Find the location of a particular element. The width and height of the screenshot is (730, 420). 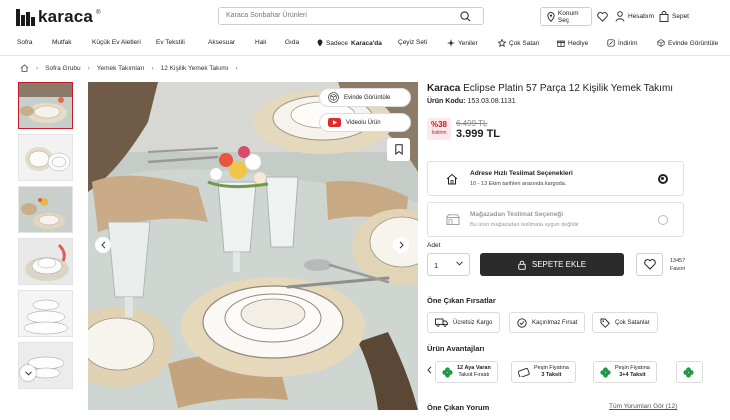

nav-item-ceyiz-seti: Çeyiz Seti is located at coordinates (412, 42).